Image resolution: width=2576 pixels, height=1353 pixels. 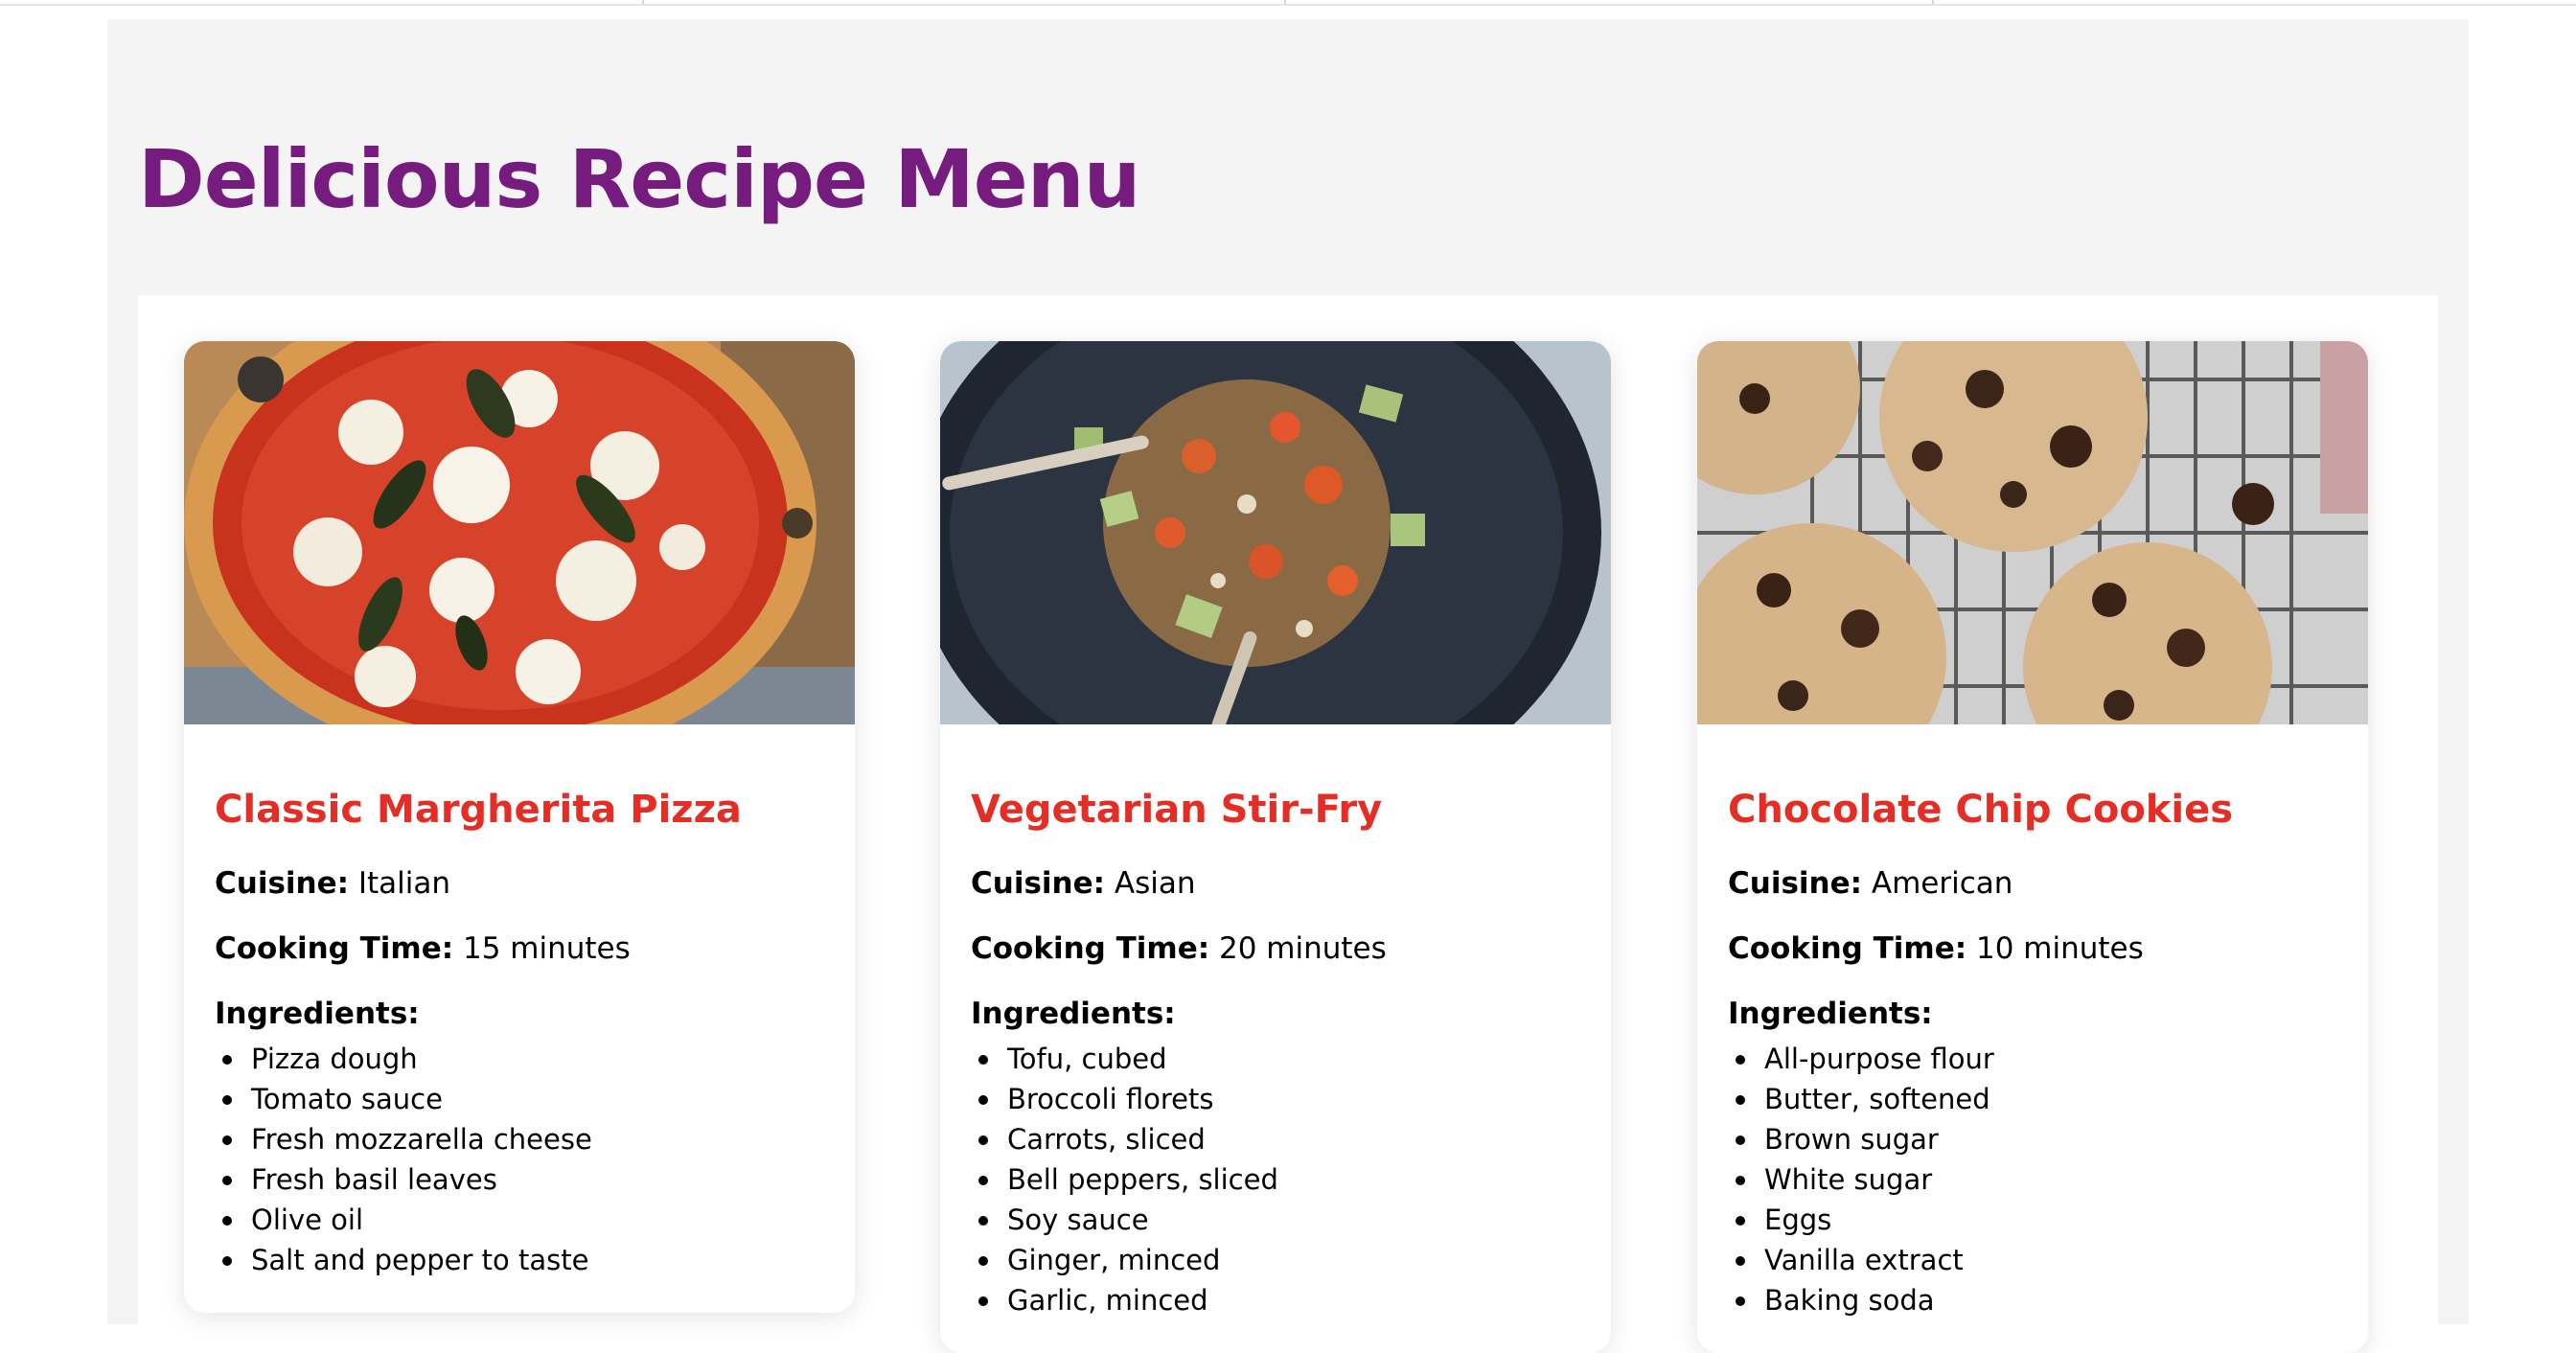 What do you see at coordinates (2032, 1059) in the screenshot?
I see `ingredient-item: All-purpose flour` at bounding box center [2032, 1059].